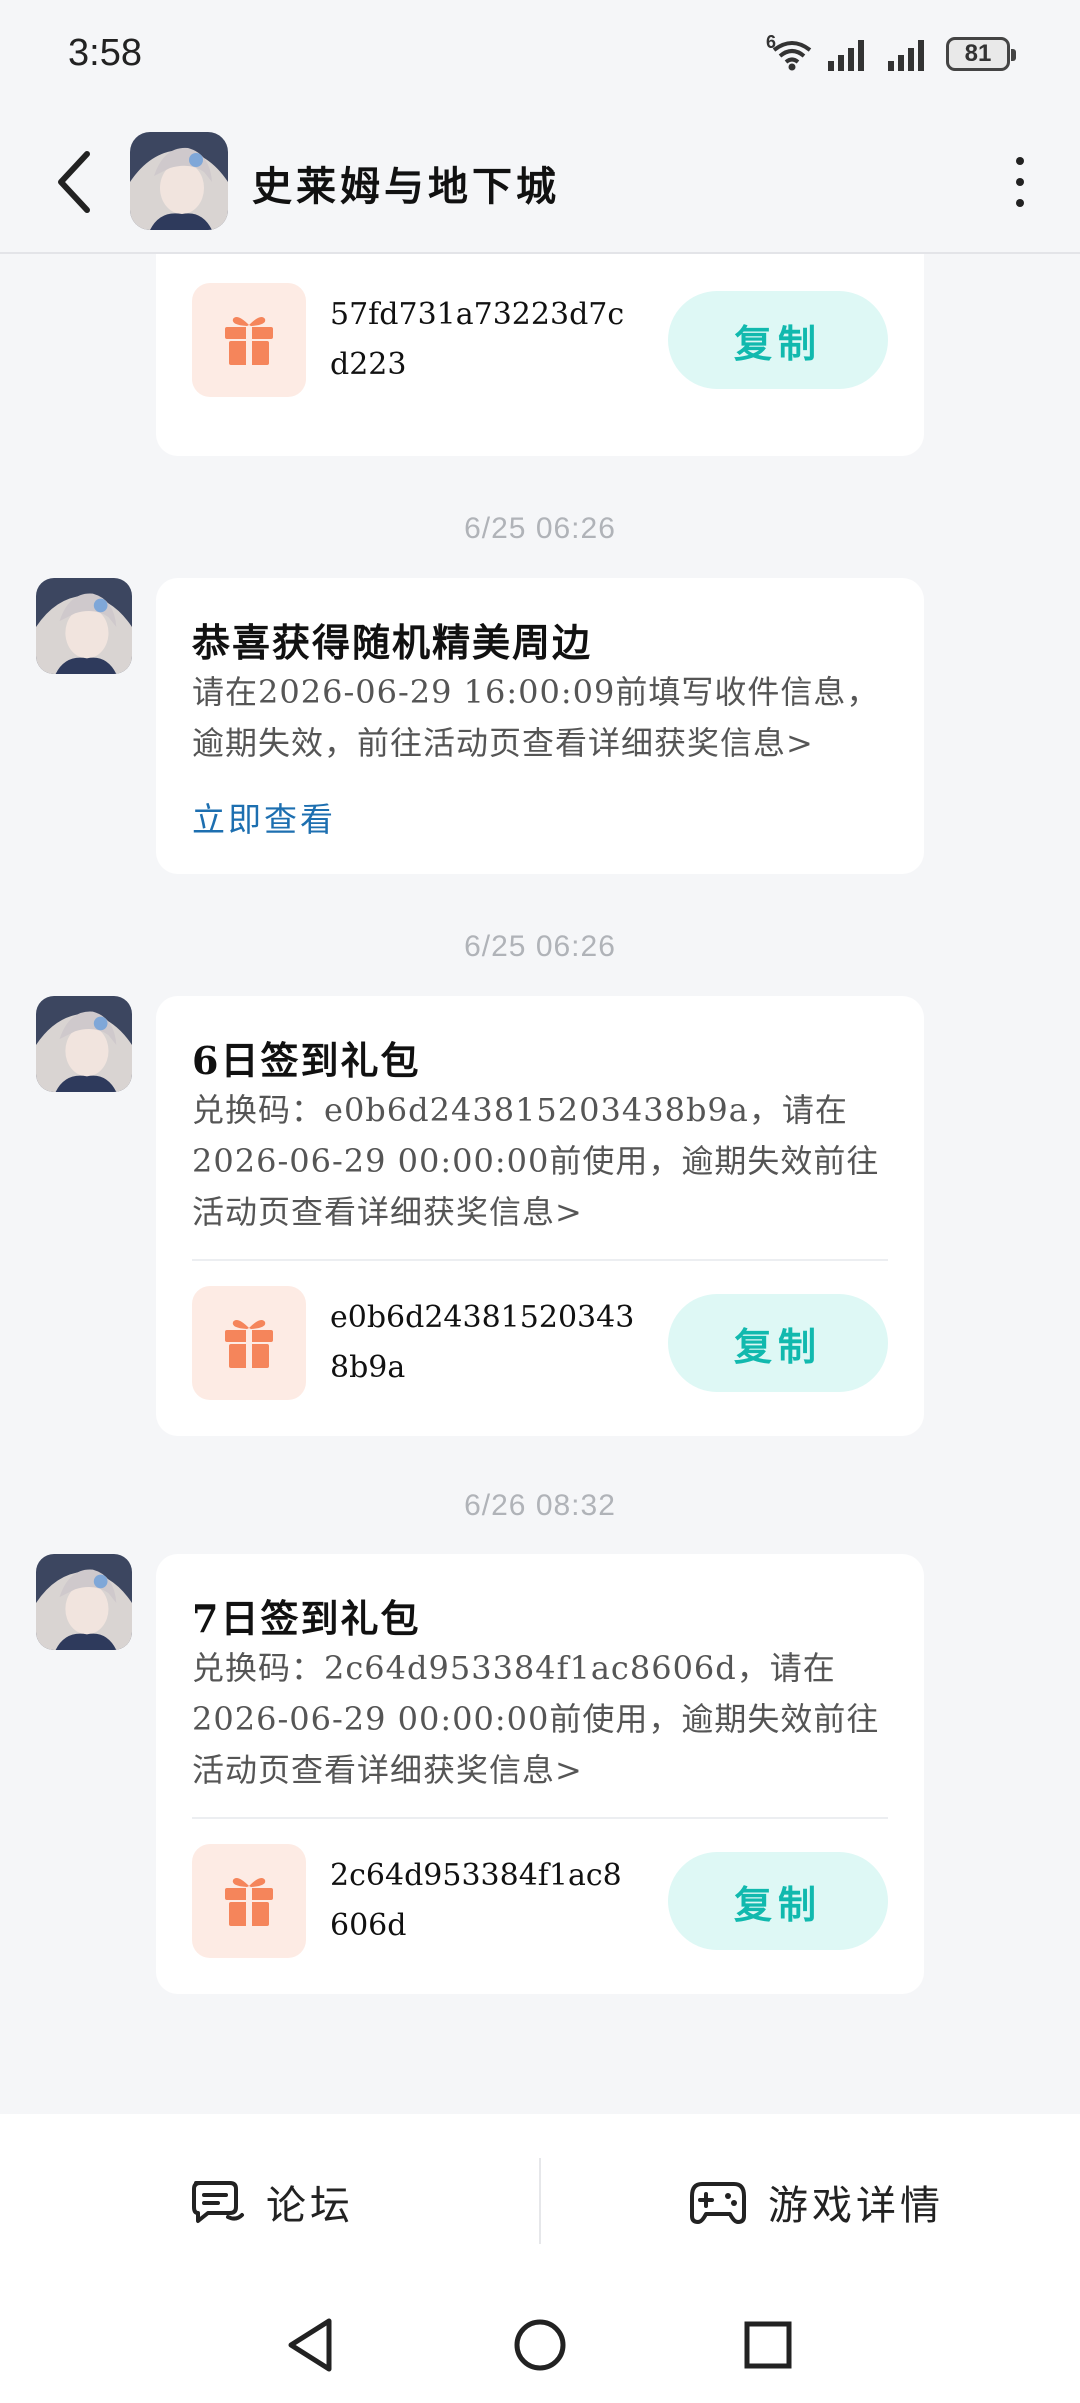  Describe the element at coordinates (718, 2203) in the screenshot. I see `gamepad-icon` at that location.